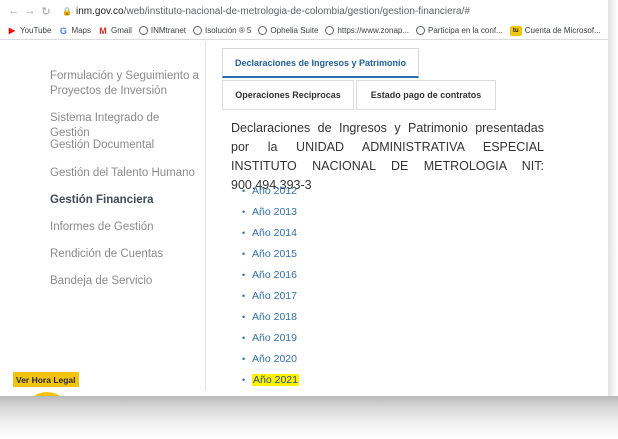 The width and height of the screenshot is (618, 439). What do you see at coordinates (125, 254) in the screenshot?
I see `sidebar-item-rendicion: Rendición de Cuentas` at bounding box center [125, 254].